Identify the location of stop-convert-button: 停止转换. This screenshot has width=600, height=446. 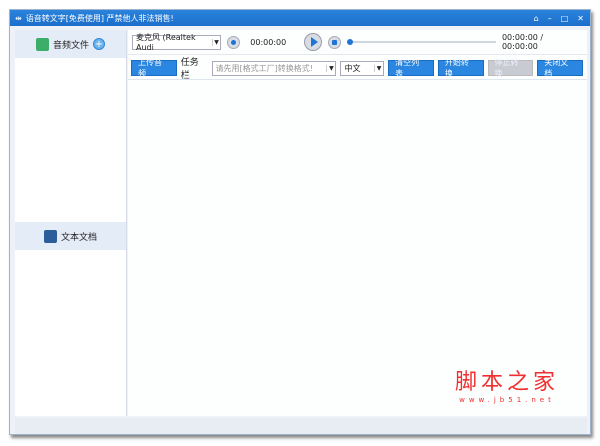
(510, 68).